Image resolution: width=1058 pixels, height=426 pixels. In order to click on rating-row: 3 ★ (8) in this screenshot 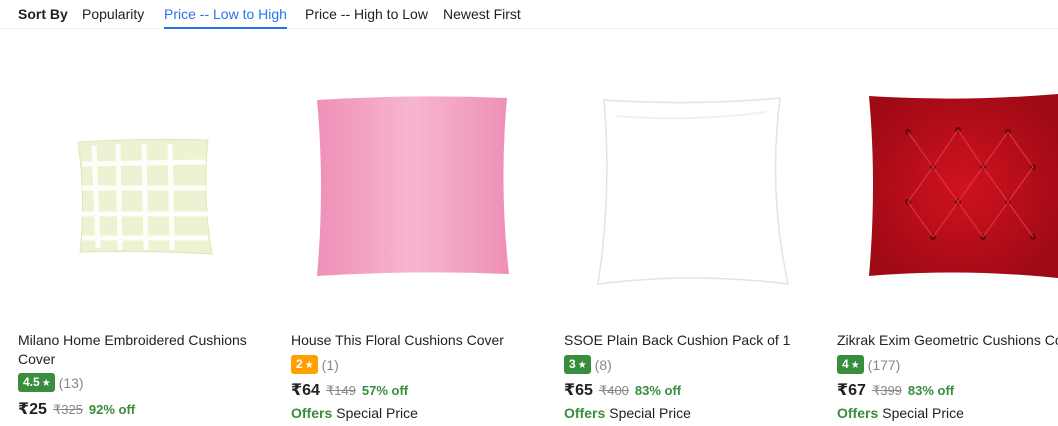, I will do `click(588, 365)`.